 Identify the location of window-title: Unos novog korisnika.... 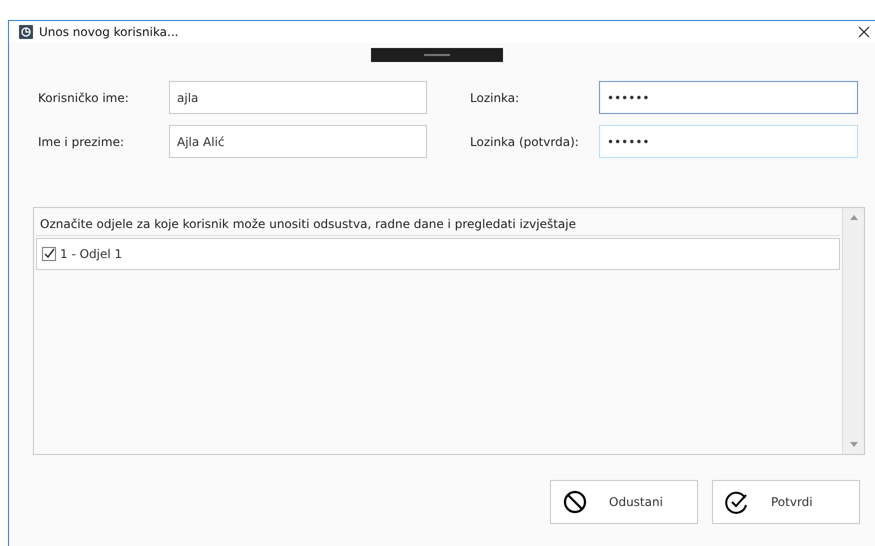
(109, 32).